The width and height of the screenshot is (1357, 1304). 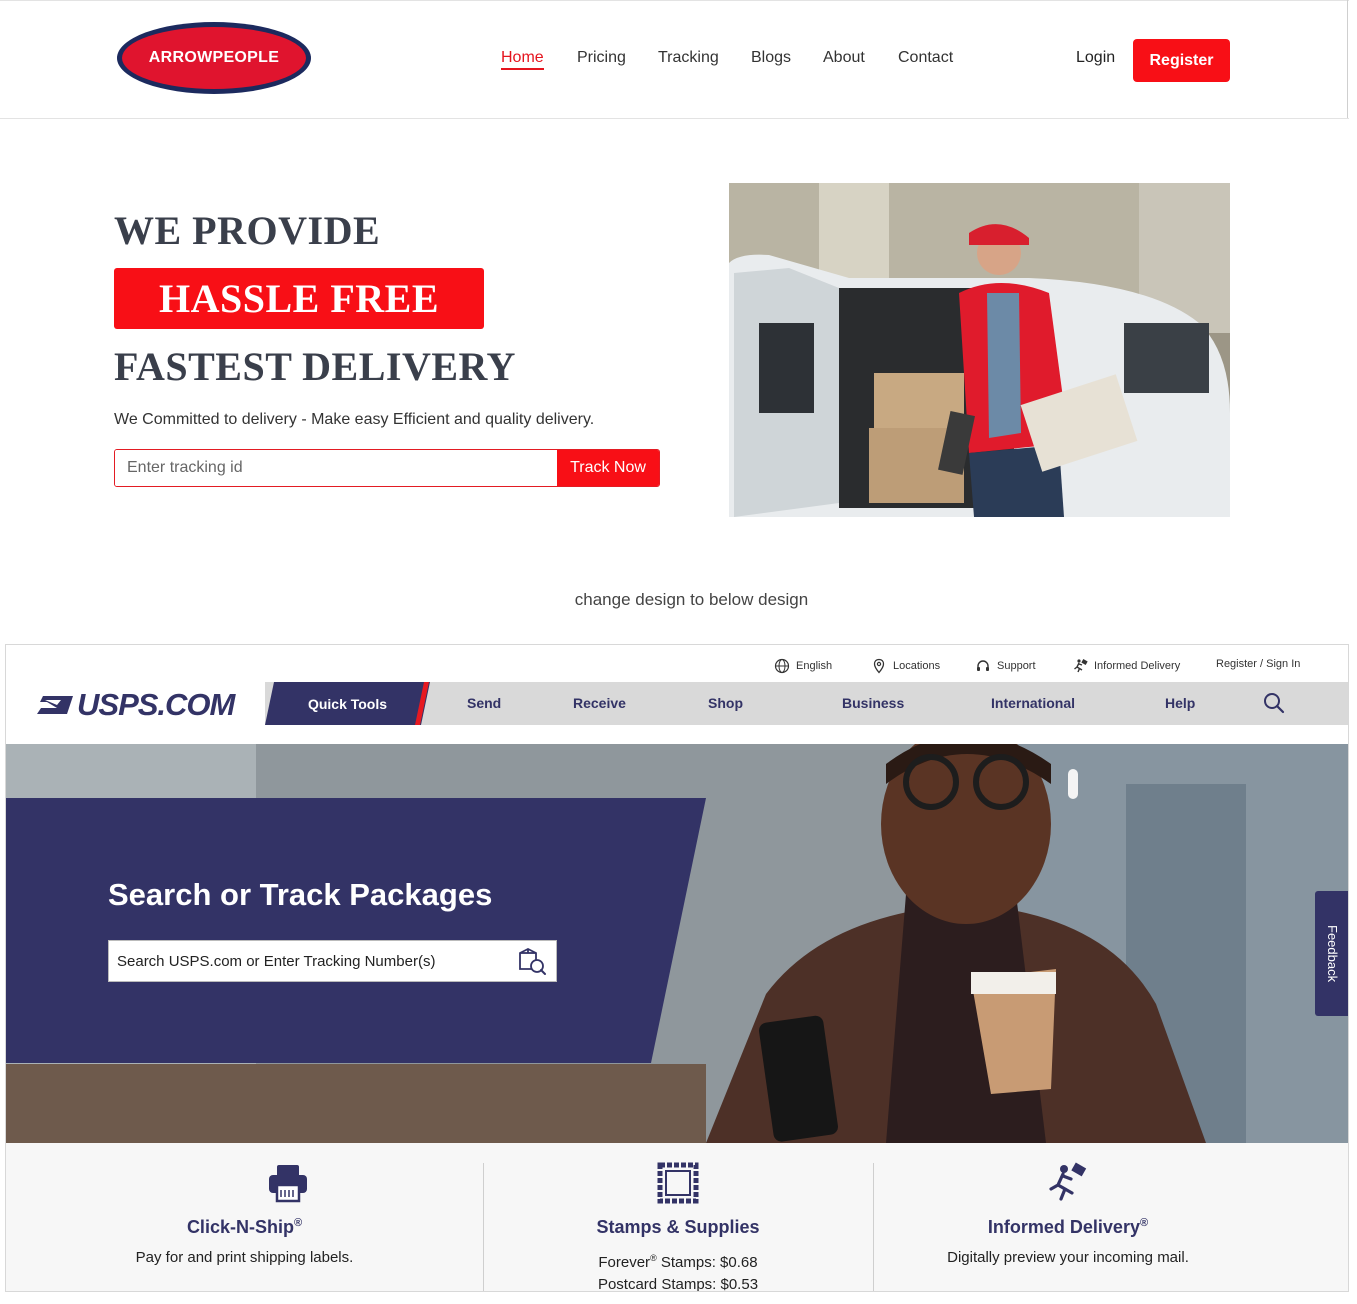 What do you see at coordinates (691, 599) in the screenshot?
I see `instruction-note: change design to below design` at bounding box center [691, 599].